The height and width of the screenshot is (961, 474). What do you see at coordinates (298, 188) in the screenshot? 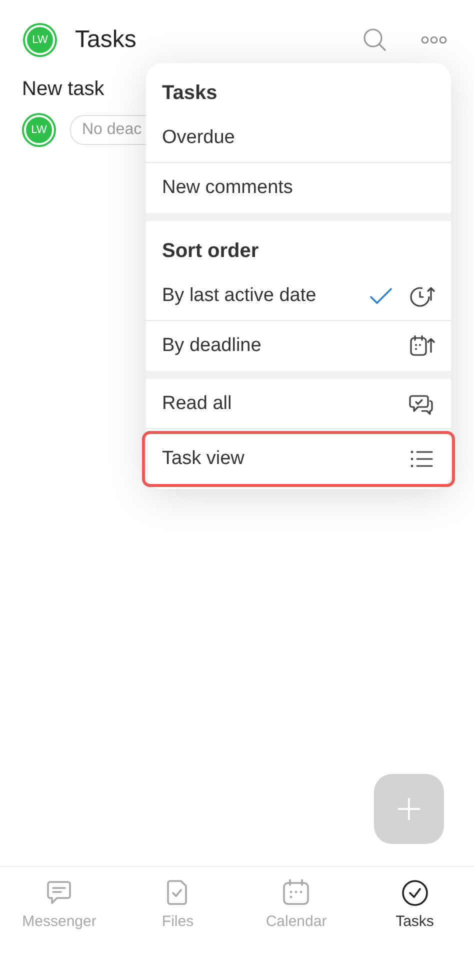
I see `menu-item: New comments` at bounding box center [298, 188].